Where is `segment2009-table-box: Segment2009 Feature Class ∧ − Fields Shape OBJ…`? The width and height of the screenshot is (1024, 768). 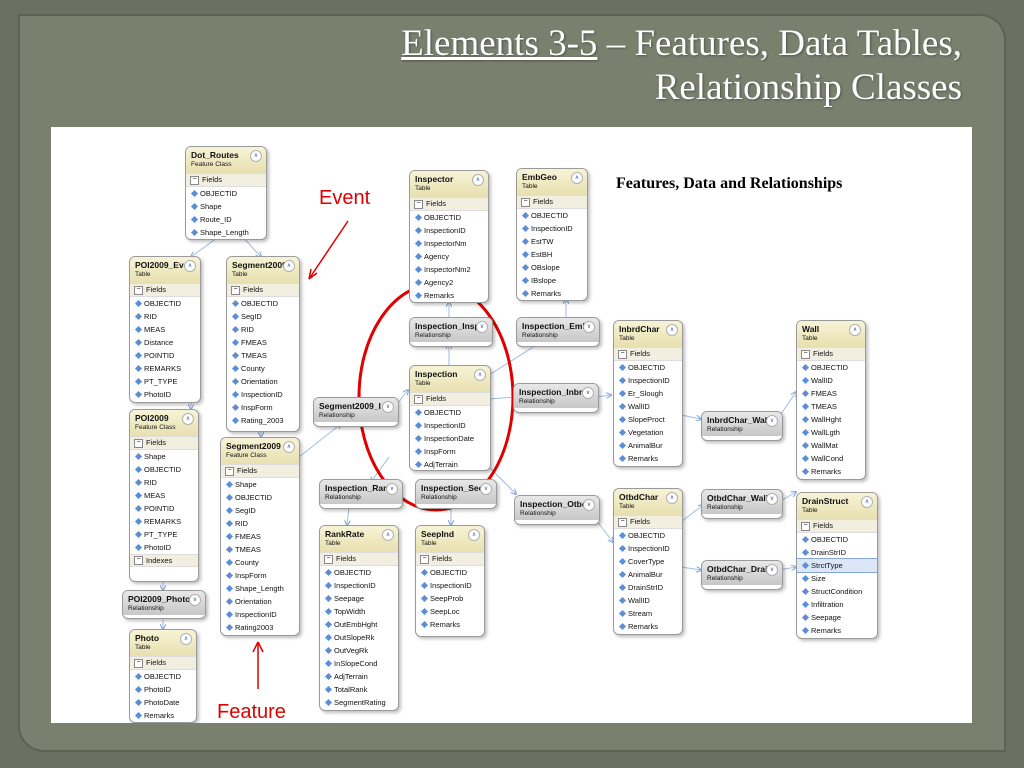
segment2009-table-box: Segment2009 Feature Class ∧ − Fields Shape OBJ… is located at coordinates (260, 536).